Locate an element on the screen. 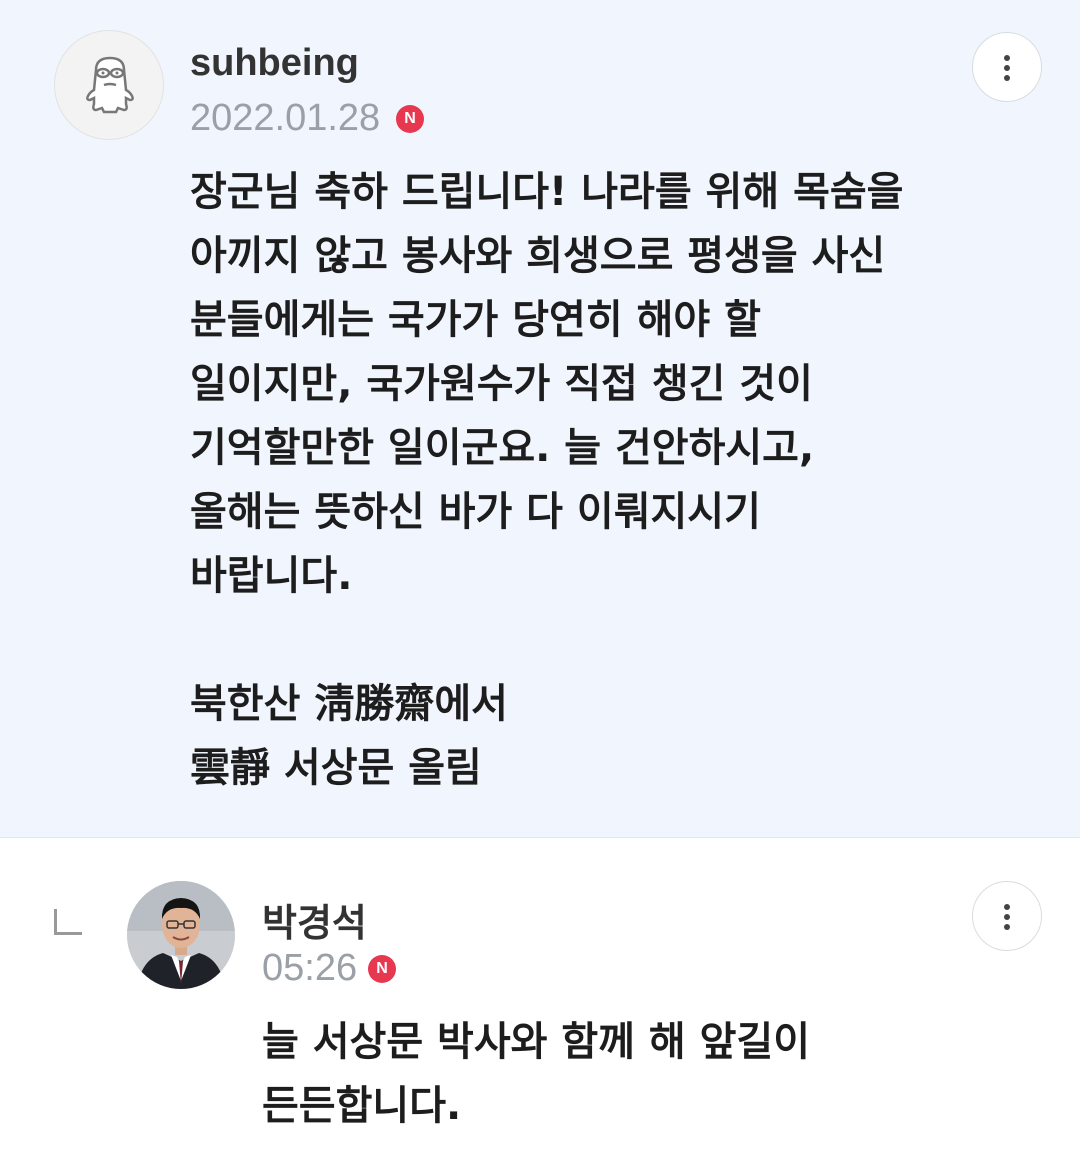 This screenshot has width=1080, height=1158. comment-author: suhbeing is located at coordinates (274, 63).